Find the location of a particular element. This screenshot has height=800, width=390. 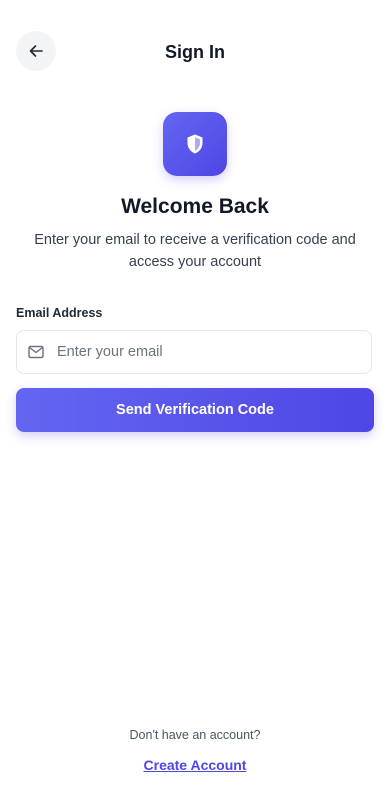

email-field-wrapper is located at coordinates (194, 352).